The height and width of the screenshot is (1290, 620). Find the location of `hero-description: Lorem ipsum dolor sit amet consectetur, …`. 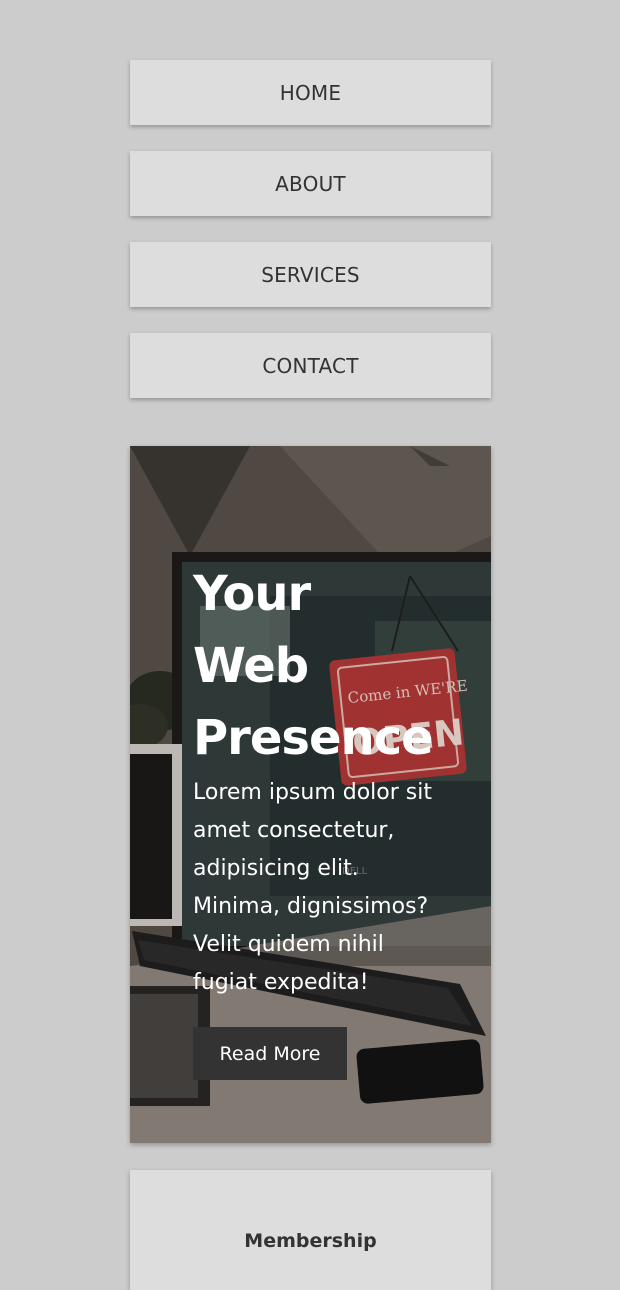

hero-description: Lorem ipsum dolor sit amet consectetur, … is located at coordinates (312, 887).